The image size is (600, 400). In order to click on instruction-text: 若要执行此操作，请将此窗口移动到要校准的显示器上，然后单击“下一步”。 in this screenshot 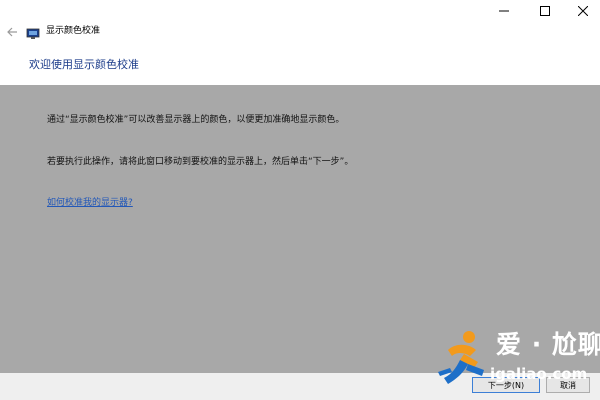, I will do `click(200, 162)`.